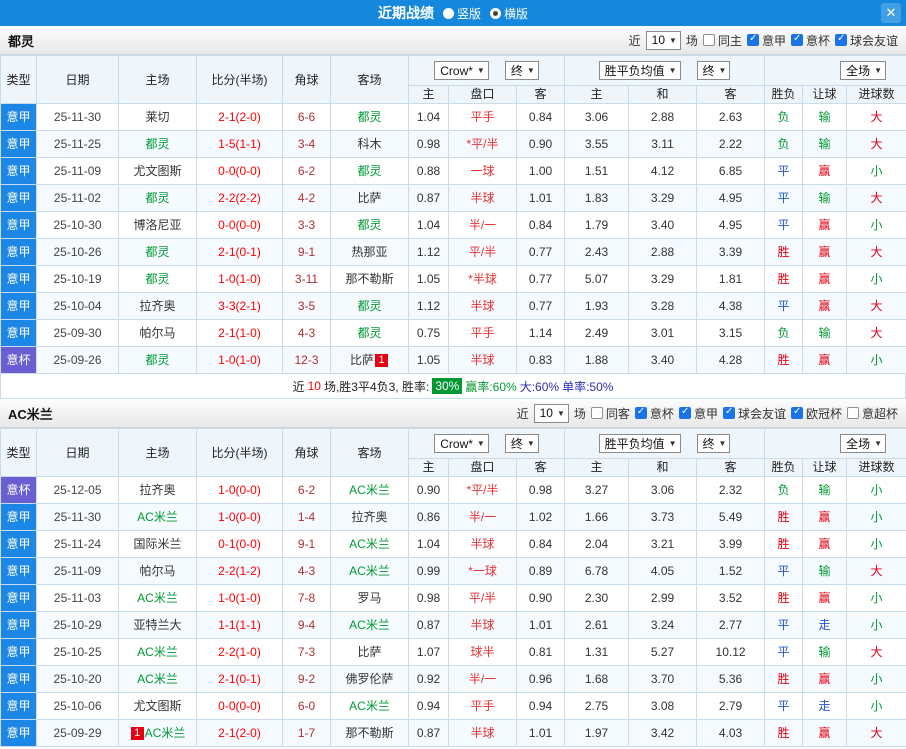 Image resolution: width=906 pixels, height=749 pixels. I want to click on cell-corners: 12-3, so click(306, 360).